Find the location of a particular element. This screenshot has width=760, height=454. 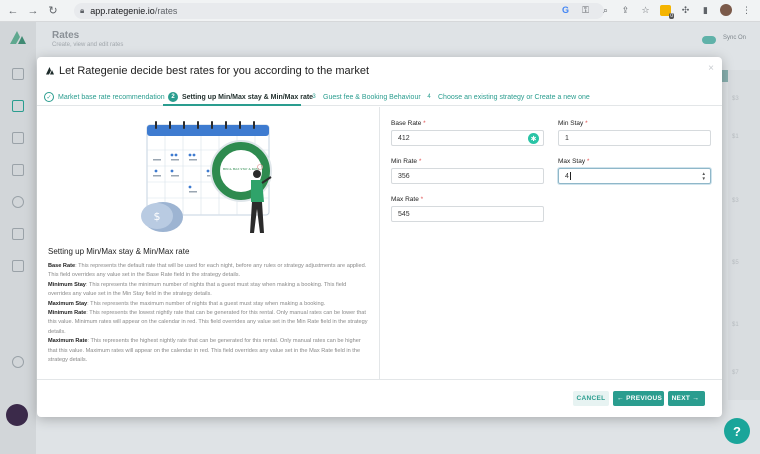

app-sidebar is located at coordinates (18, 238).